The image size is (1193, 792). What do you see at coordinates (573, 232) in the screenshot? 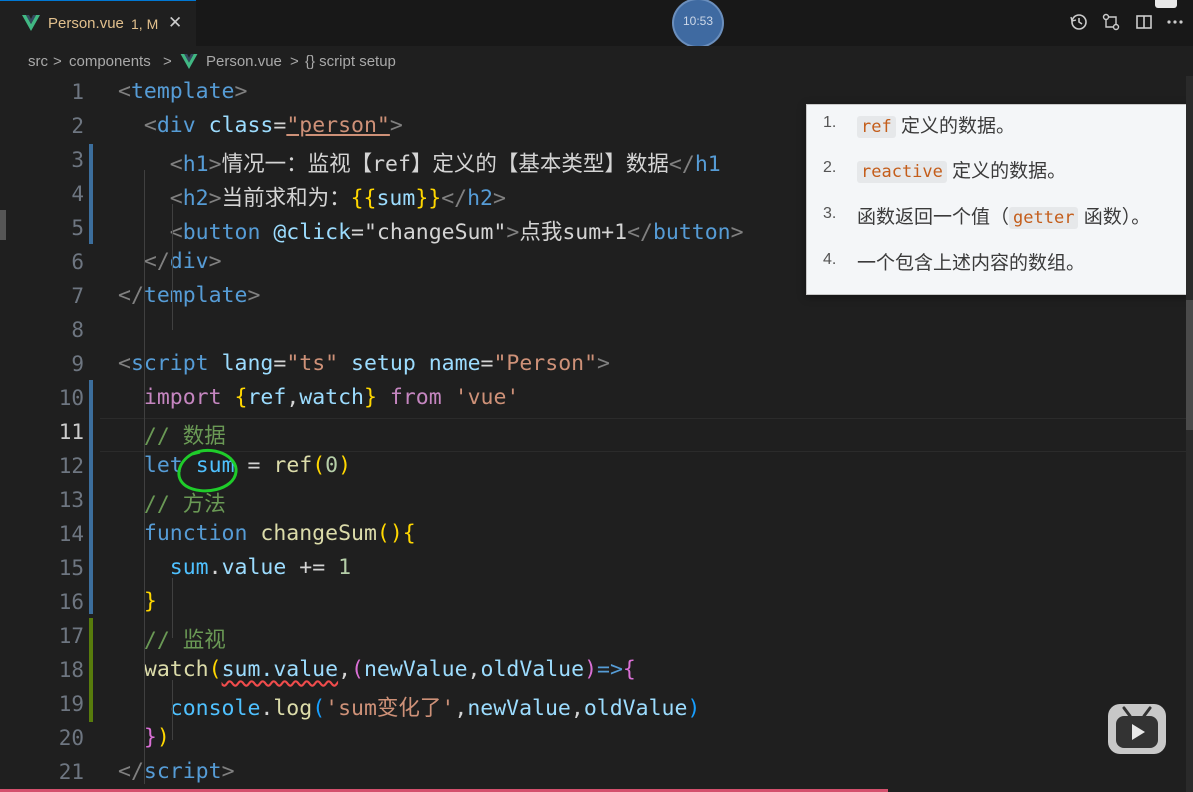
I see `code-token: 点我sum+1` at bounding box center [573, 232].